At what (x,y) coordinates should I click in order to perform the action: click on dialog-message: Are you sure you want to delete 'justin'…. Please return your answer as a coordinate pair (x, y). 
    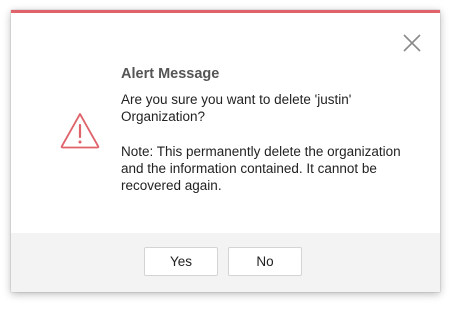
    Looking at the image, I should click on (236, 108).